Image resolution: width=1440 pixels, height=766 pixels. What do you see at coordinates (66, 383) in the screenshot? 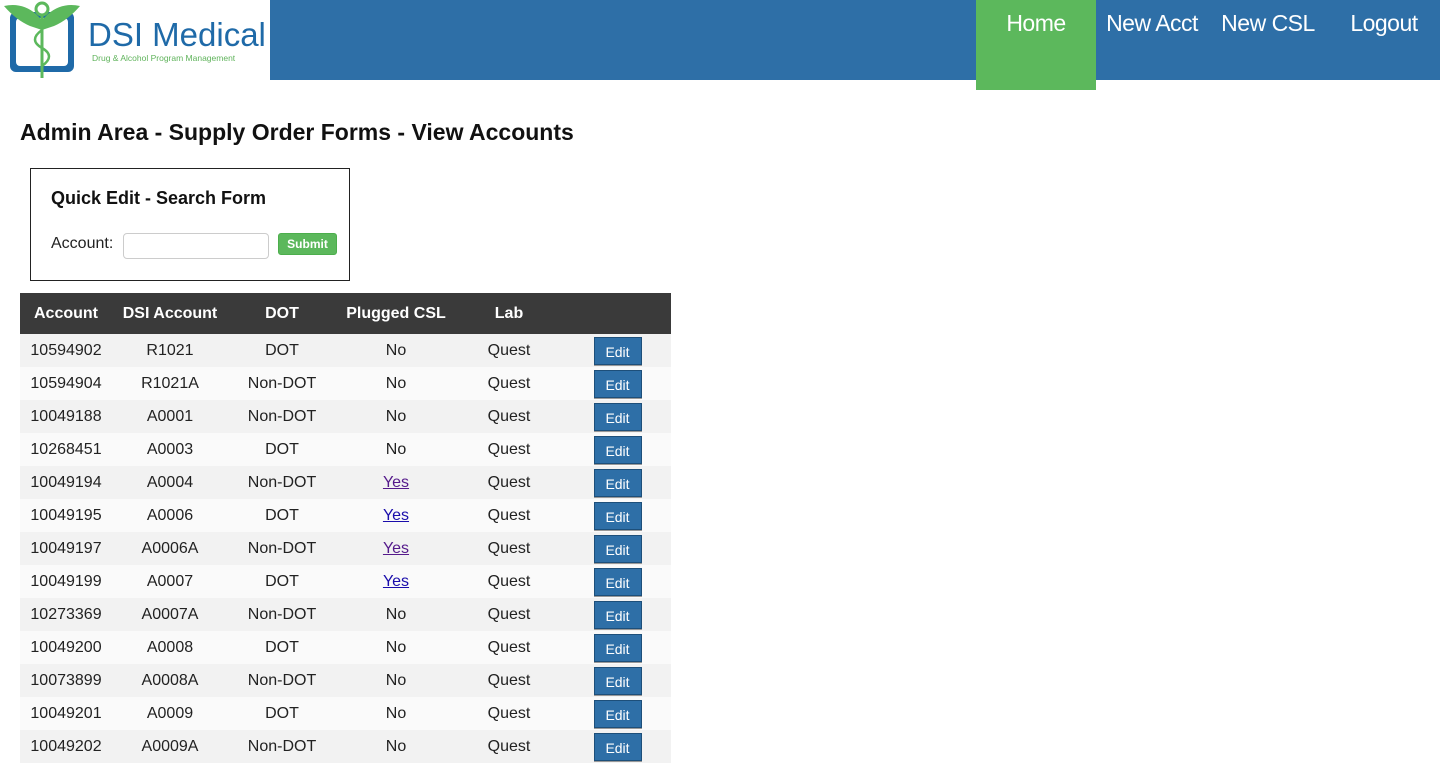
I see `account-cell: 10594904` at bounding box center [66, 383].